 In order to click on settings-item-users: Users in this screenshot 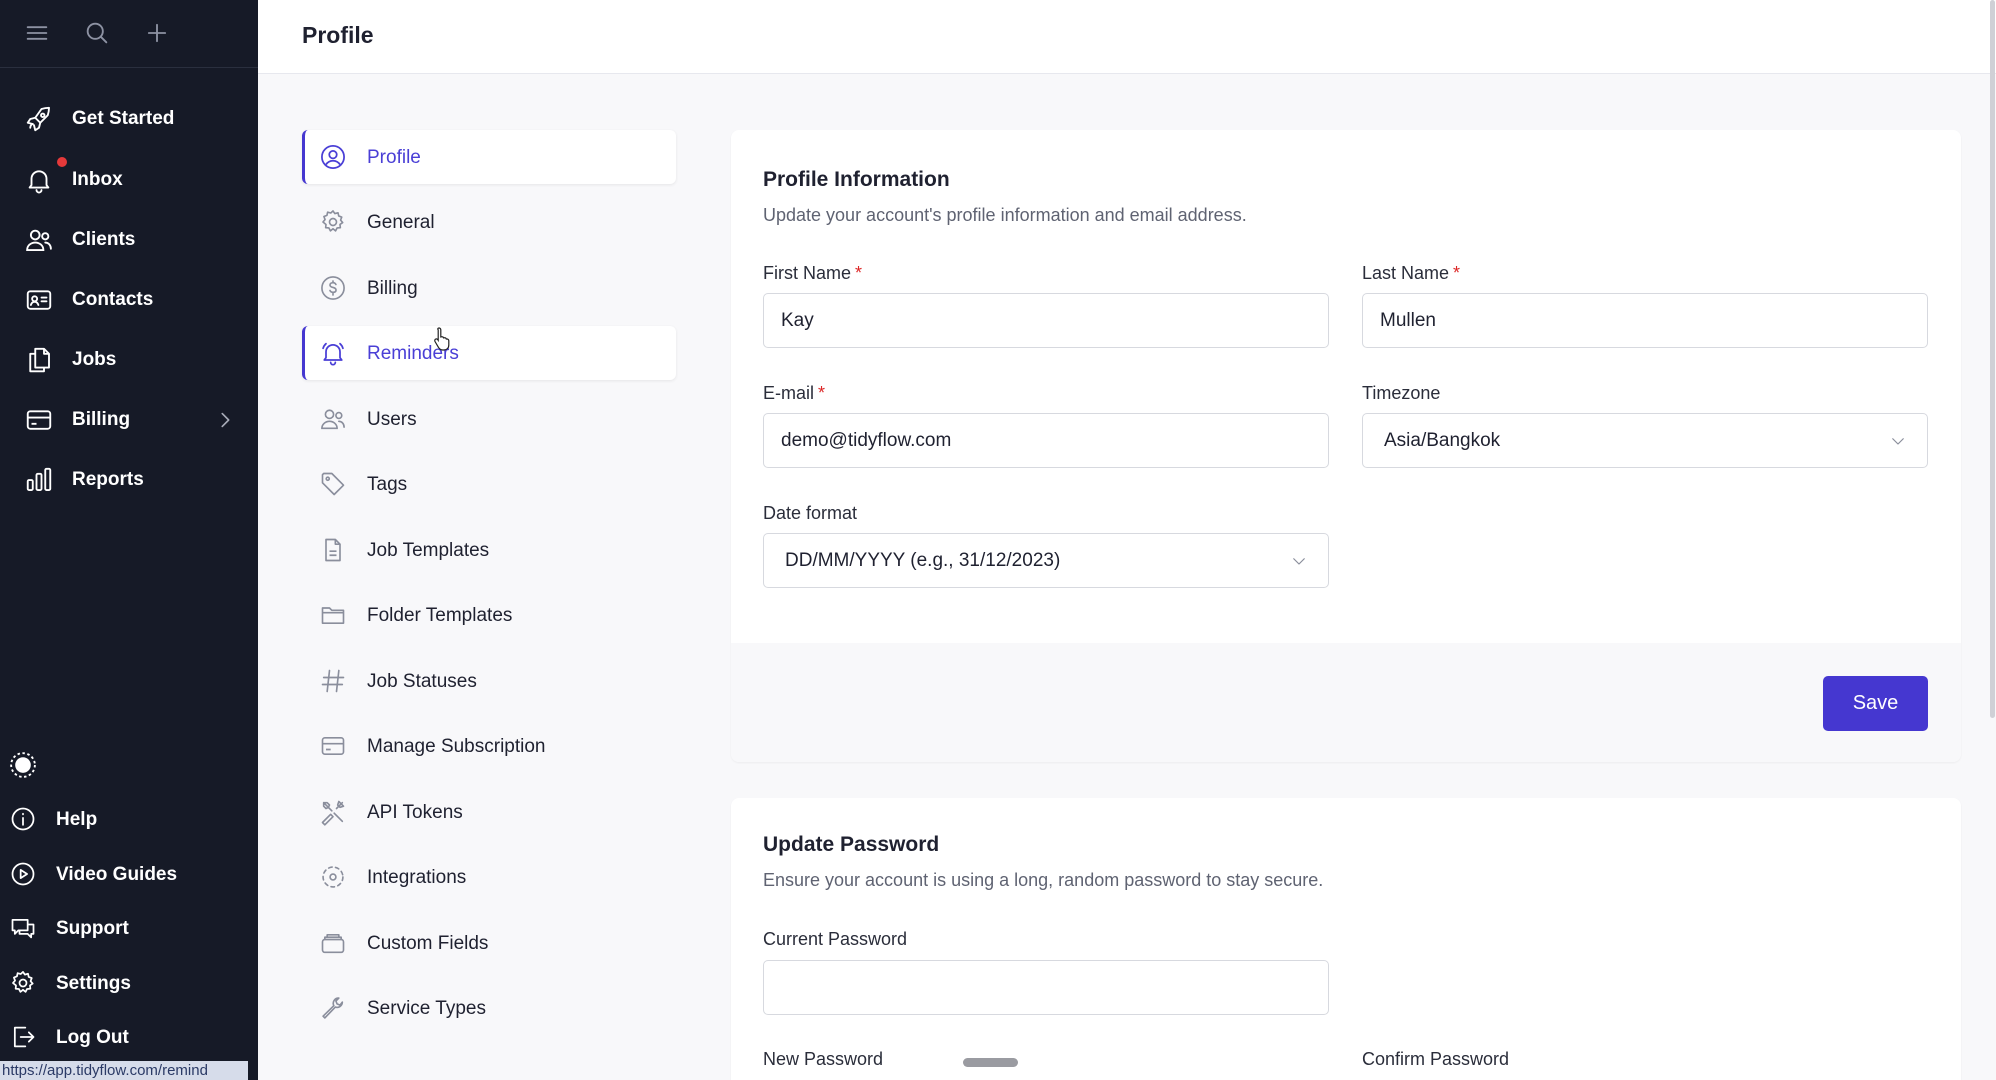, I will do `click(489, 419)`.